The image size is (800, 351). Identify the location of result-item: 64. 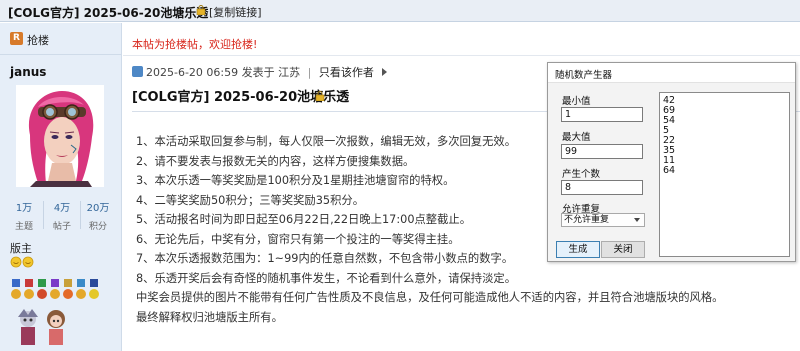
(669, 170).